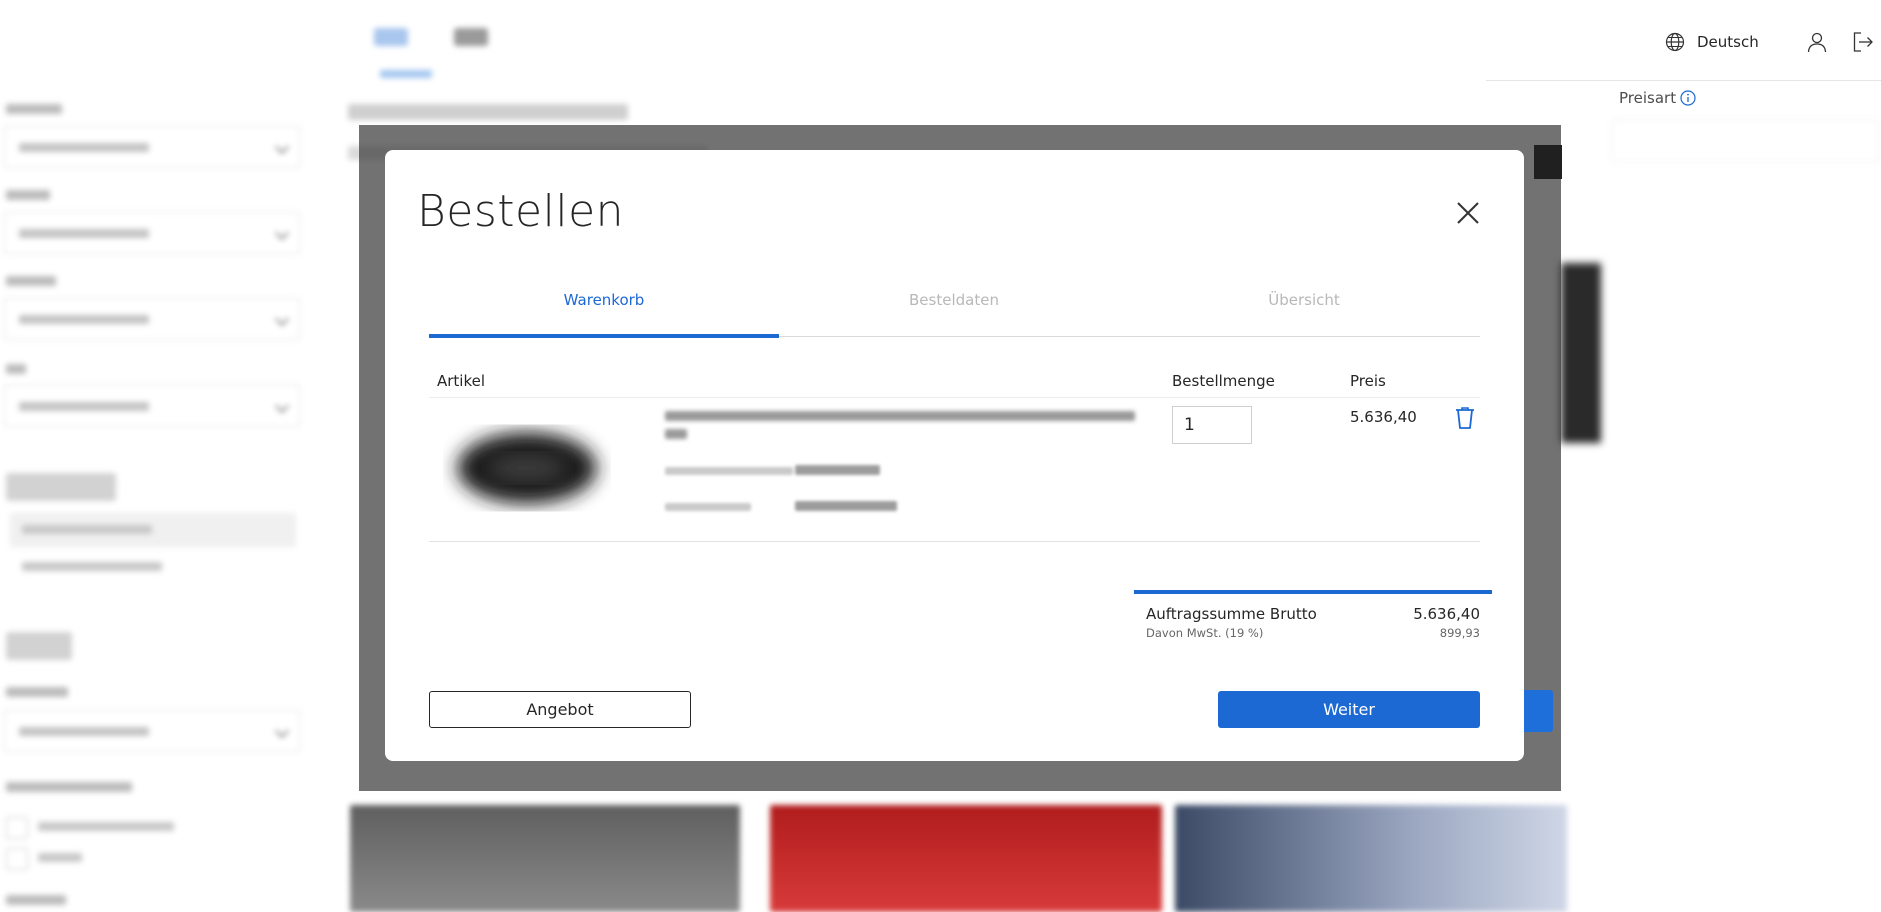  What do you see at coordinates (729, 471) in the screenshot?
I see `article-number-label` at bounding box center [729, 471].